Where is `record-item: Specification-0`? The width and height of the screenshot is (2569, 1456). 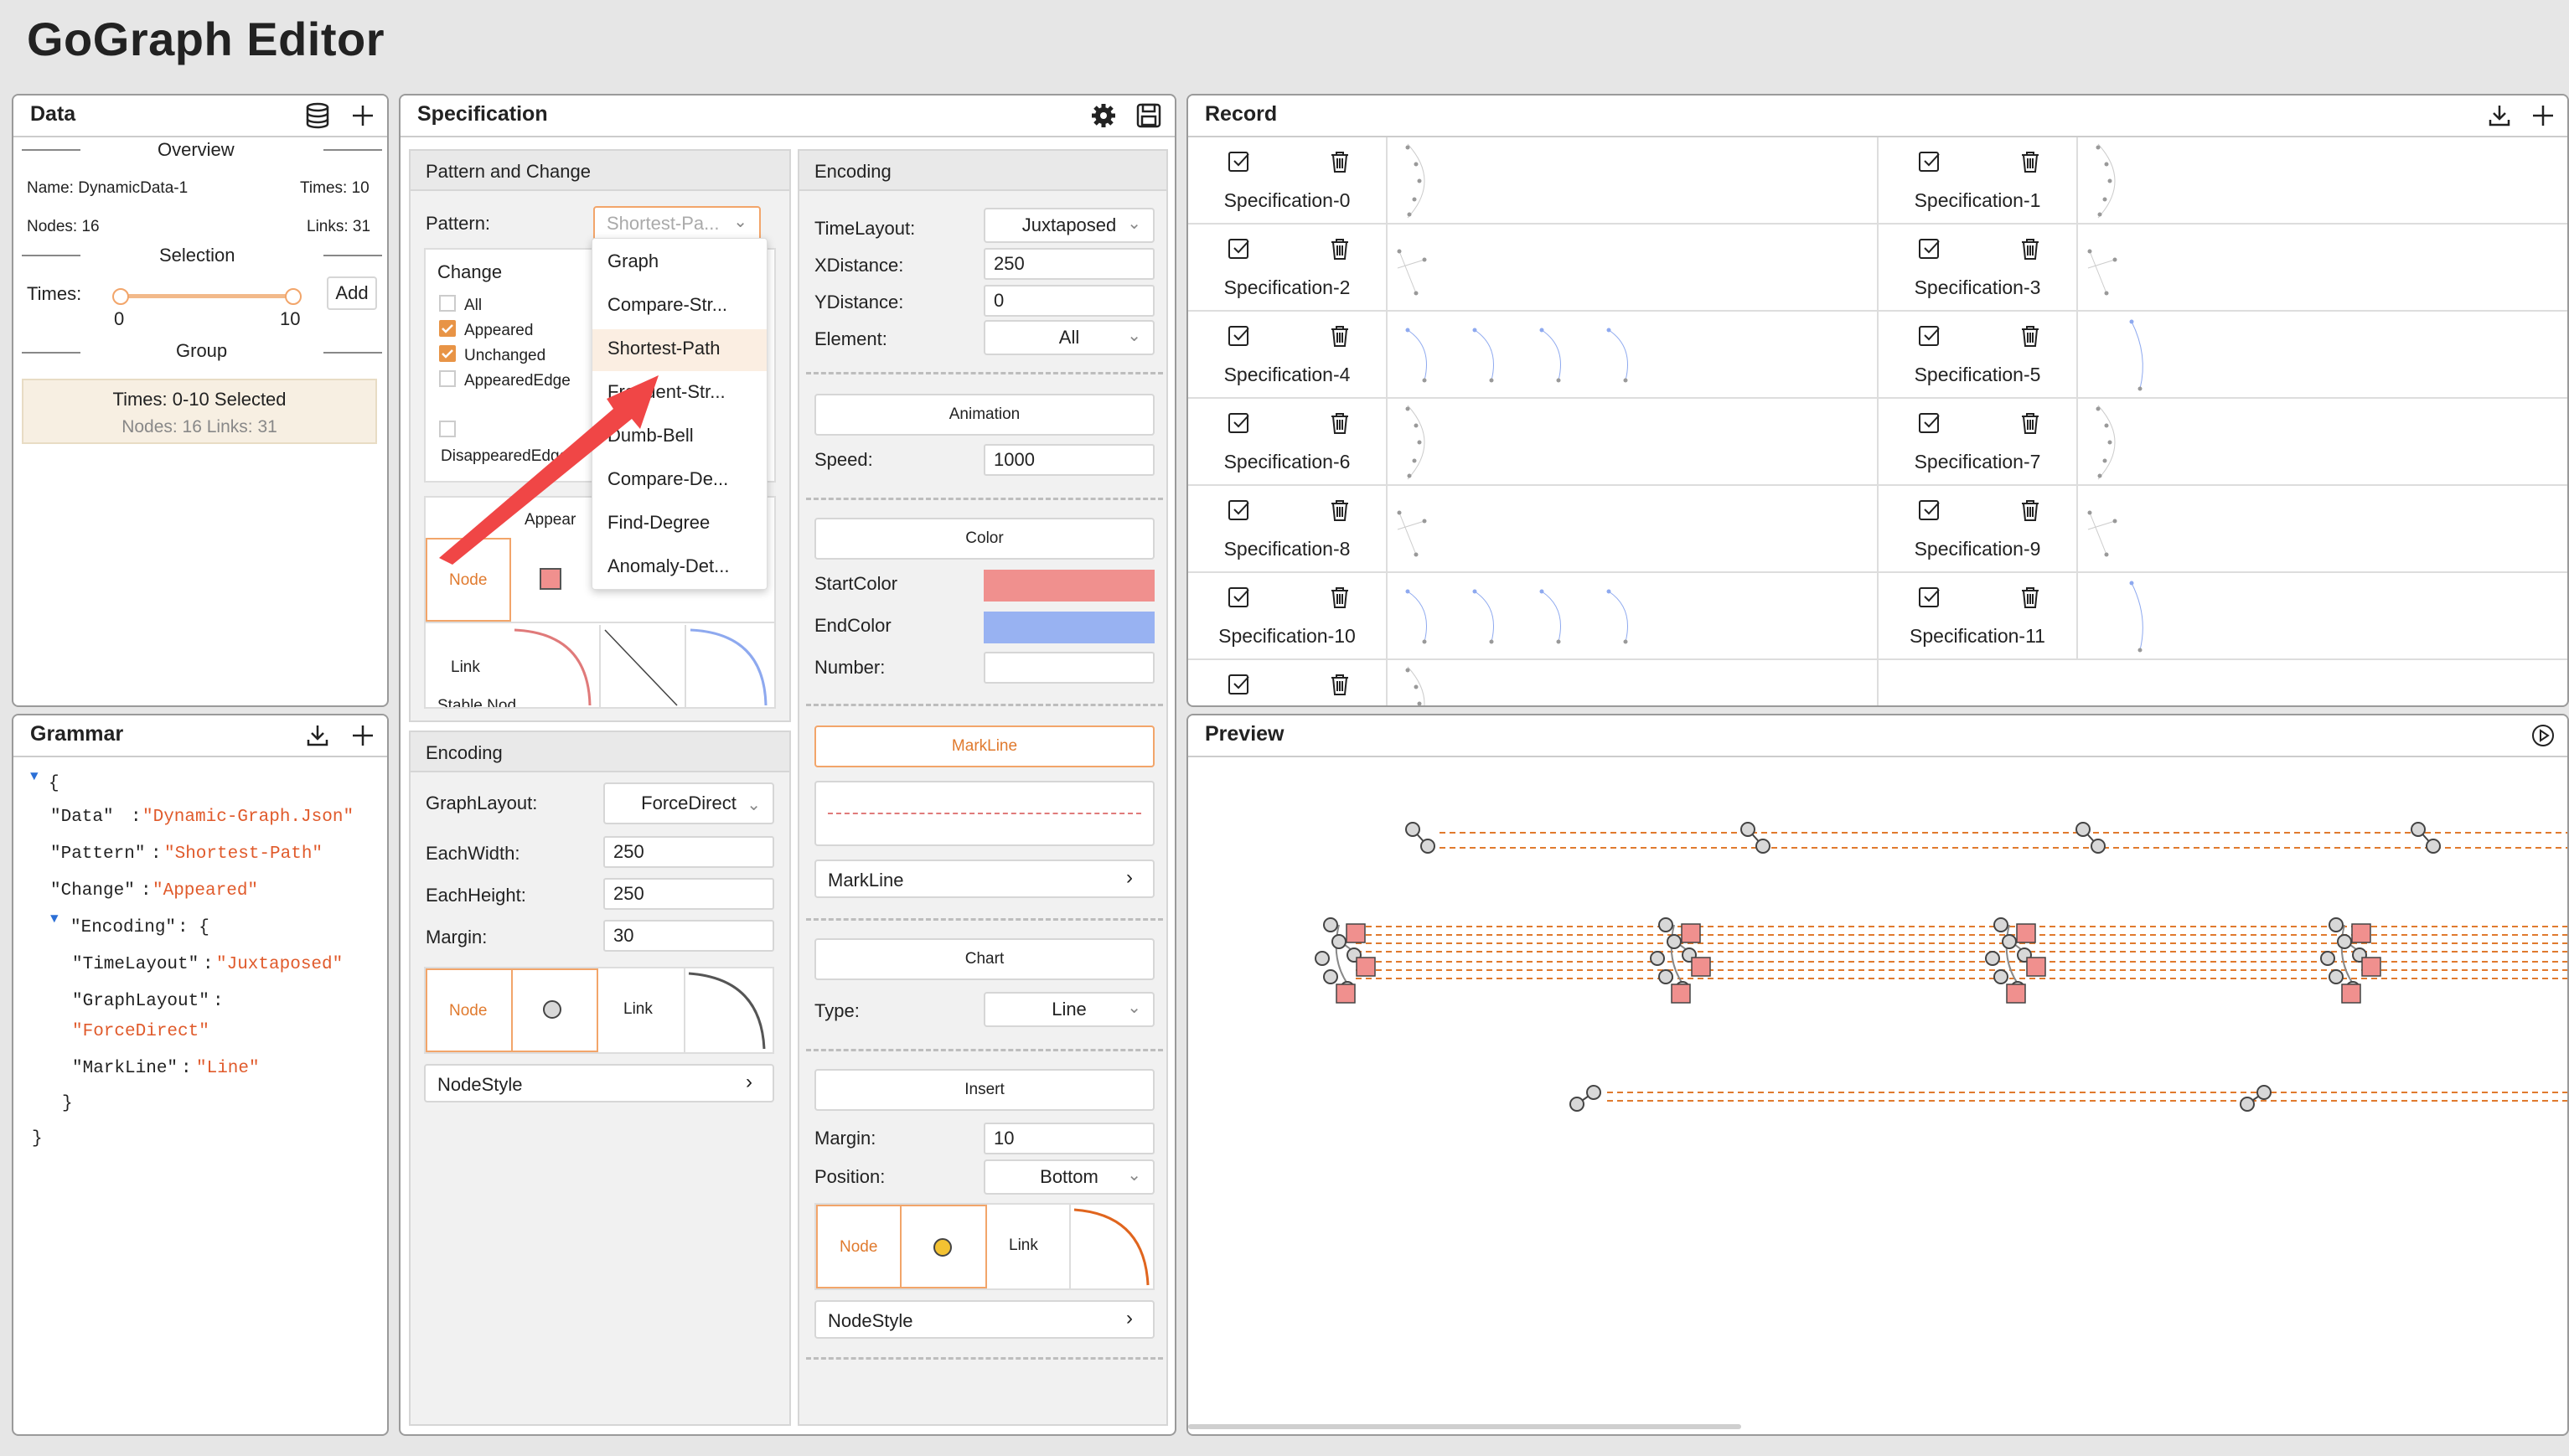
record-item: Specification-0 is located at coordinates (1533, 181).